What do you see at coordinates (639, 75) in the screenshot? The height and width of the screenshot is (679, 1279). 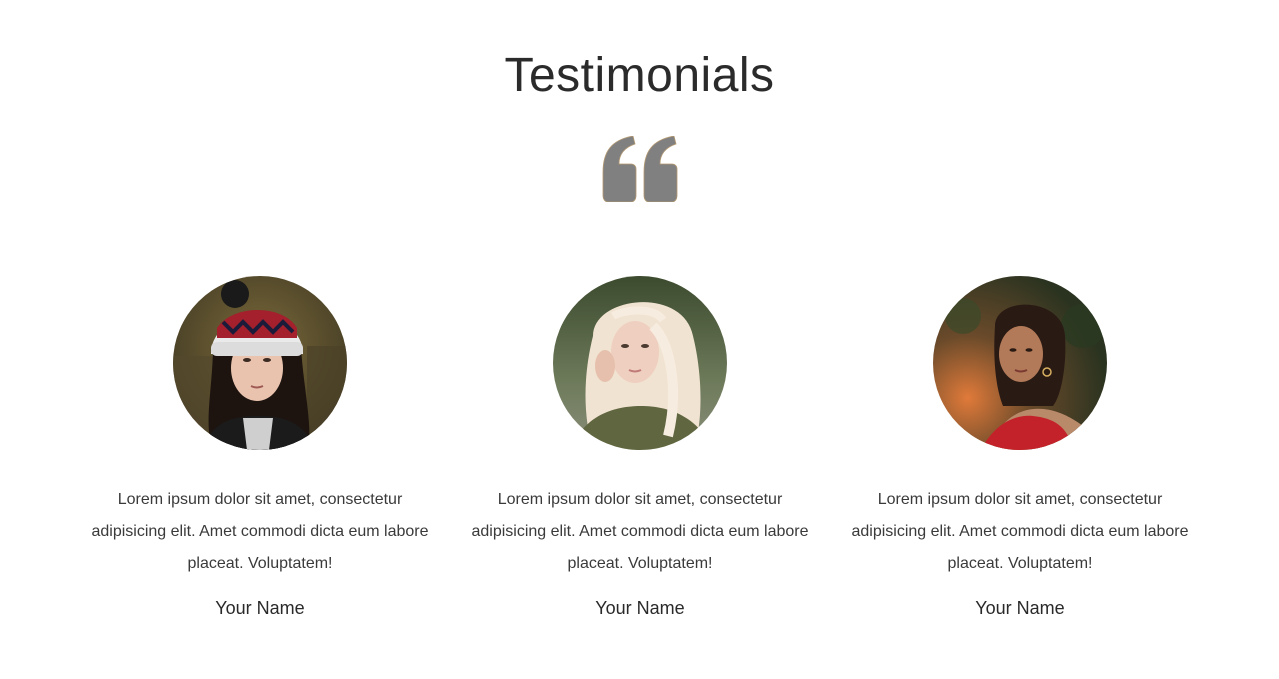 I see `section-title: Testimonials` at bounding box center [639, 75].